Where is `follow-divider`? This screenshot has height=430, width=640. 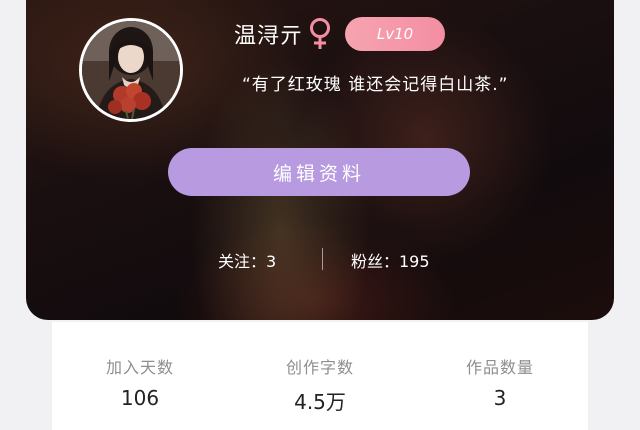 follow-divider is located at coordinates (322, 259).